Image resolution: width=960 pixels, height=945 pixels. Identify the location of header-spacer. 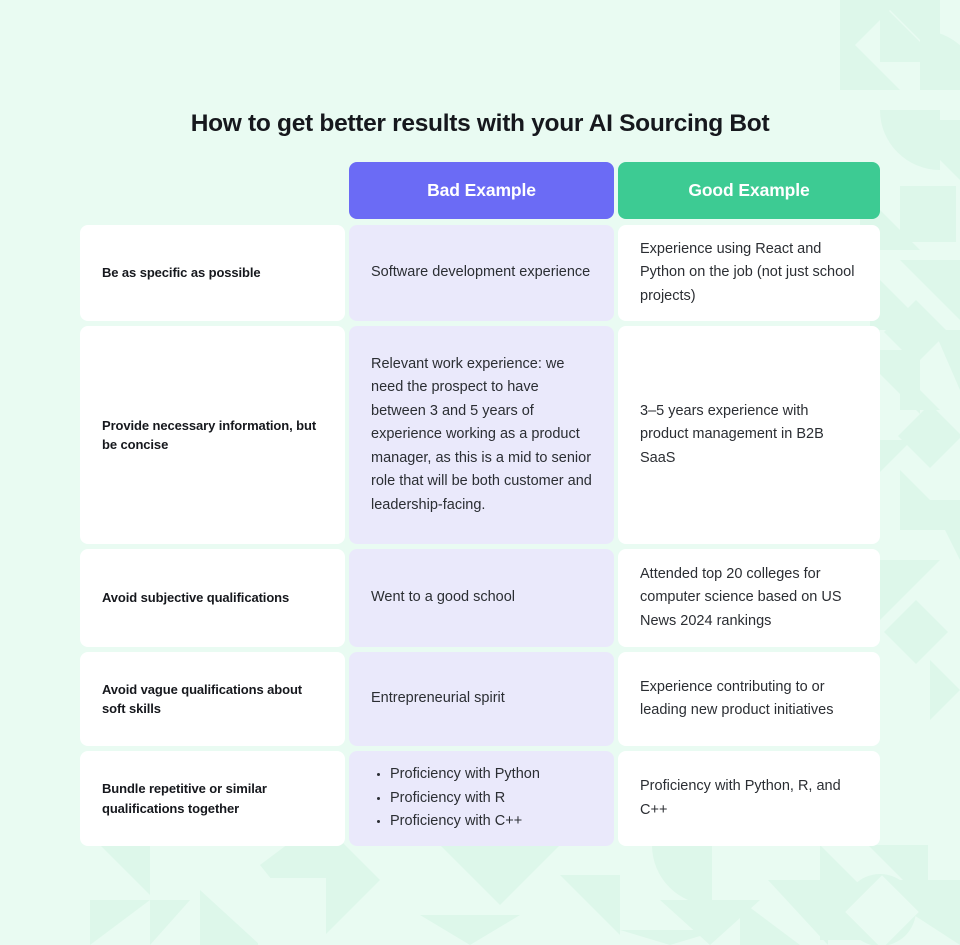
(212, 190).